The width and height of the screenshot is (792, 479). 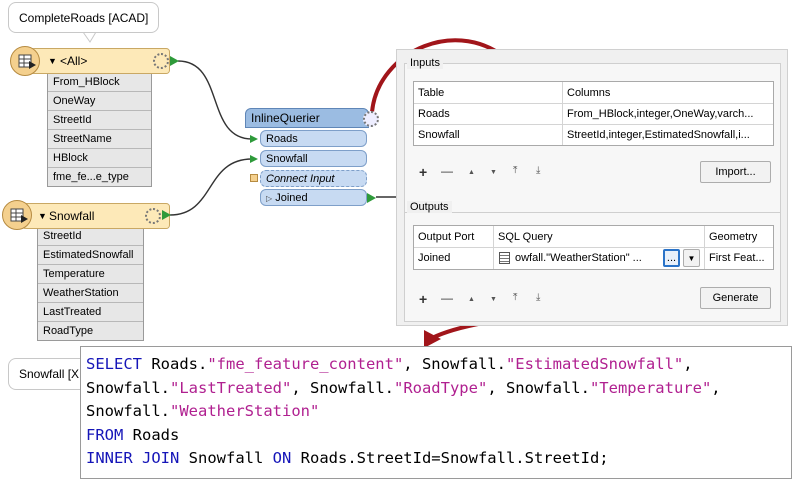 I want to click on port-label: Connect Input, so click(x=300, y=179).